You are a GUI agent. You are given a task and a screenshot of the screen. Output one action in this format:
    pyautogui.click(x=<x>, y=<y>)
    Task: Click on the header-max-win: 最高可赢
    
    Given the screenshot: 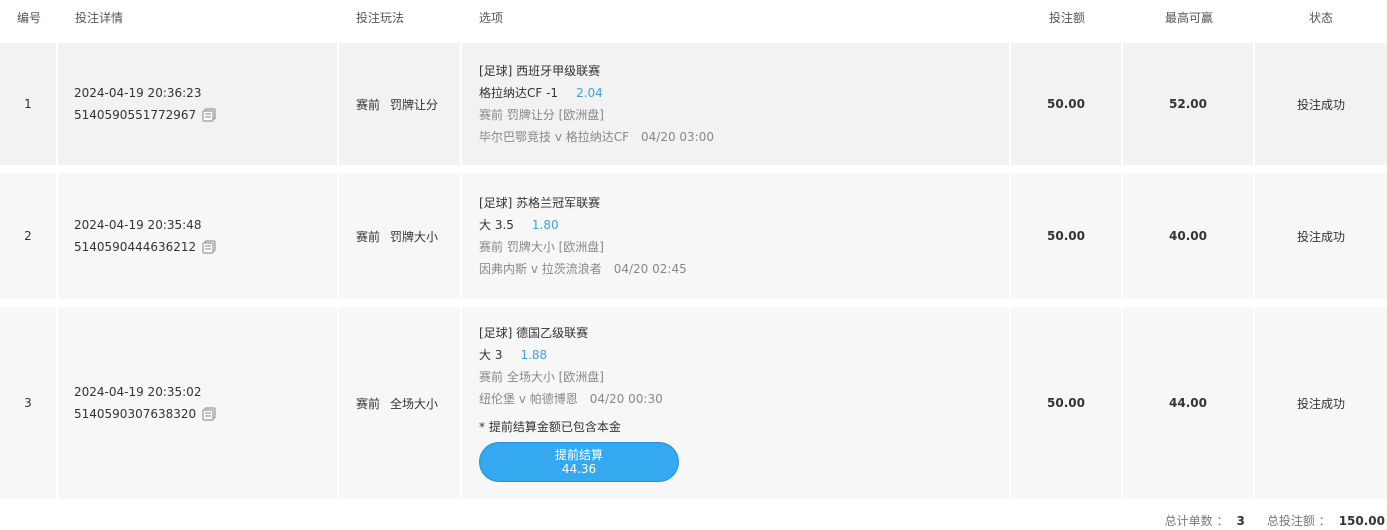 What is the action you would take?
    pyautogui.click(x=1189, y=21)
    